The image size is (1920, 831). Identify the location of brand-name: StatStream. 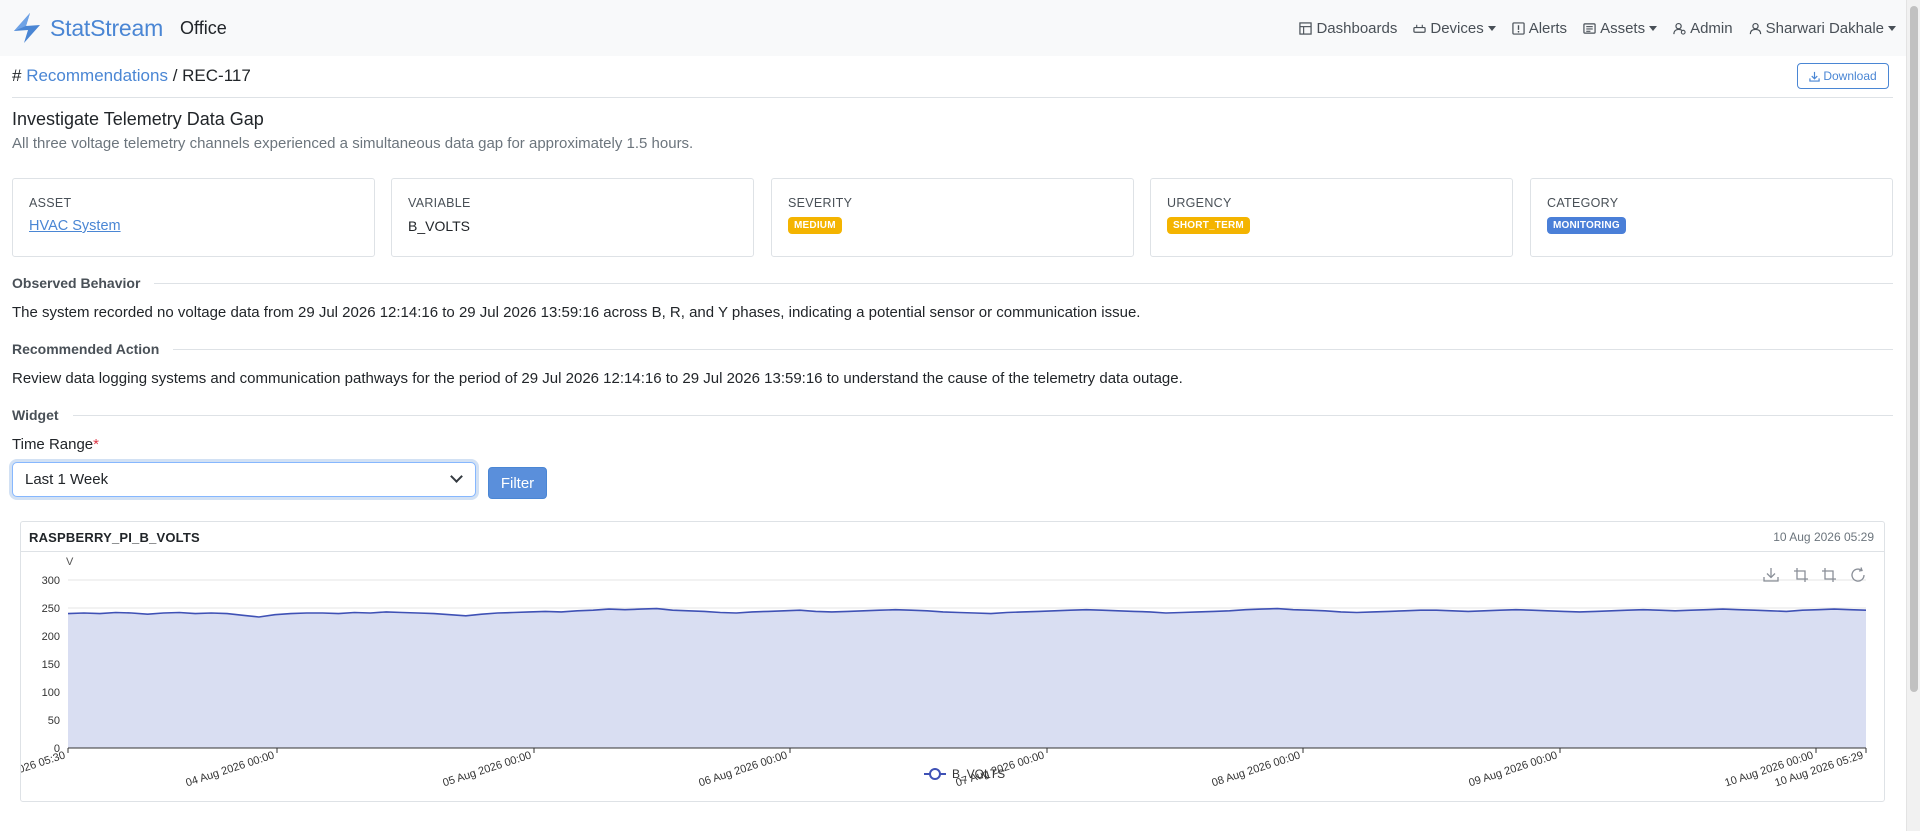
(107, 27).